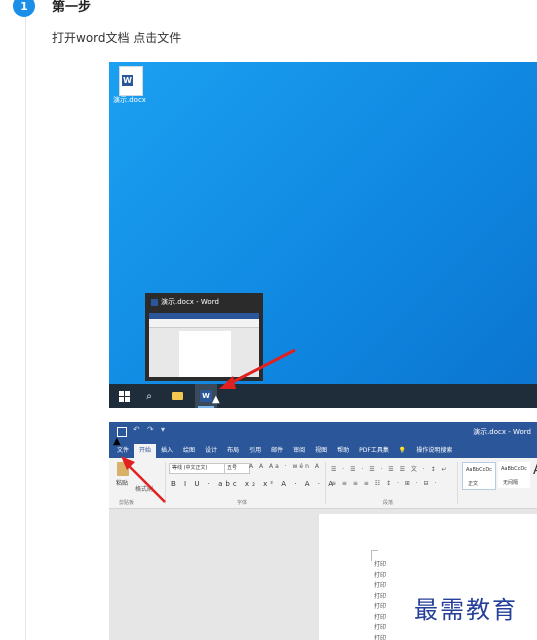 This screenshot has width=537, height=640. I want to click on step-title: 第一步, so click(72, 7).